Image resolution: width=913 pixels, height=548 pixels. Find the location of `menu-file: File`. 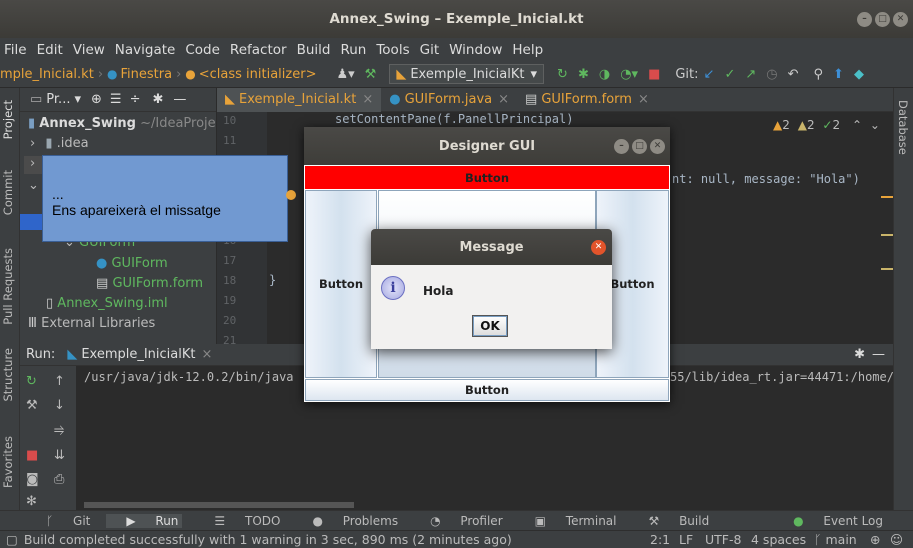

menu-file: File is located at coordinates (15, 50).